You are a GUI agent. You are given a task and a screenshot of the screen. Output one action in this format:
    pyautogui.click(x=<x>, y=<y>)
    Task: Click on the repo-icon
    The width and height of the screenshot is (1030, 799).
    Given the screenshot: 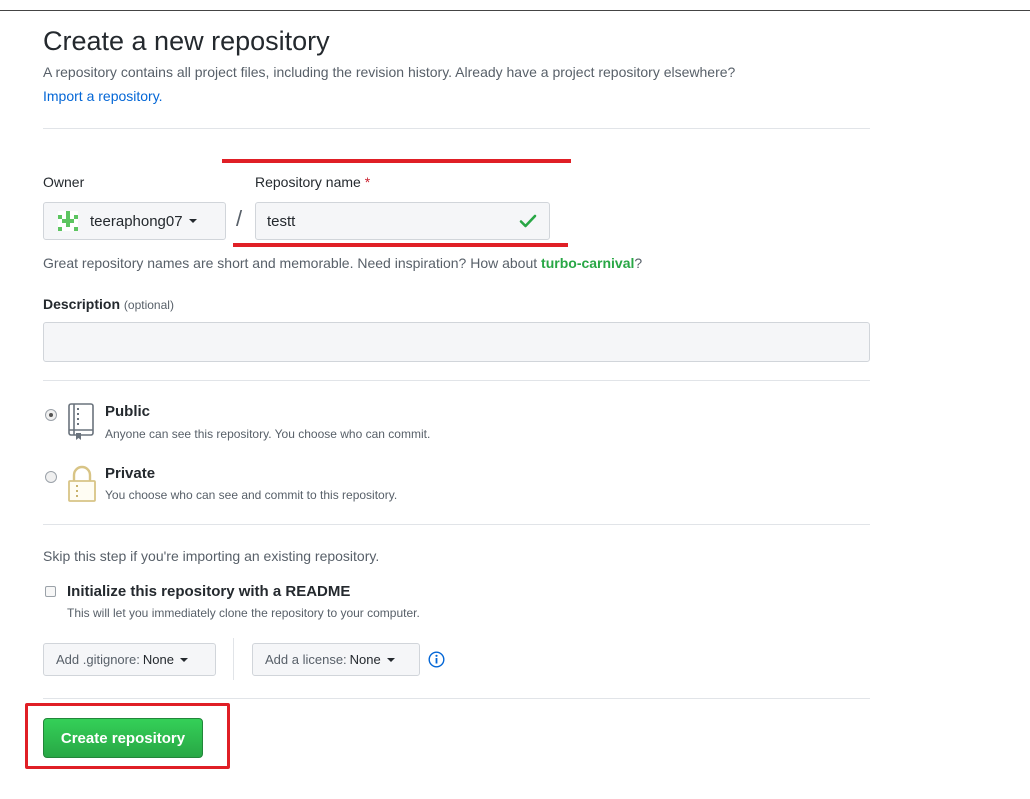 What is the action you would take?
    pyautogui.click(x=81, y=421)
    